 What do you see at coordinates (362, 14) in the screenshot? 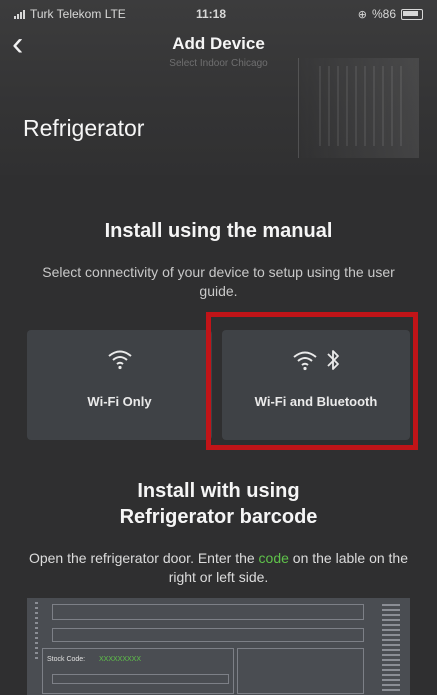
I see `alarm-icon: ⊕` at bounding box center [362, 14].